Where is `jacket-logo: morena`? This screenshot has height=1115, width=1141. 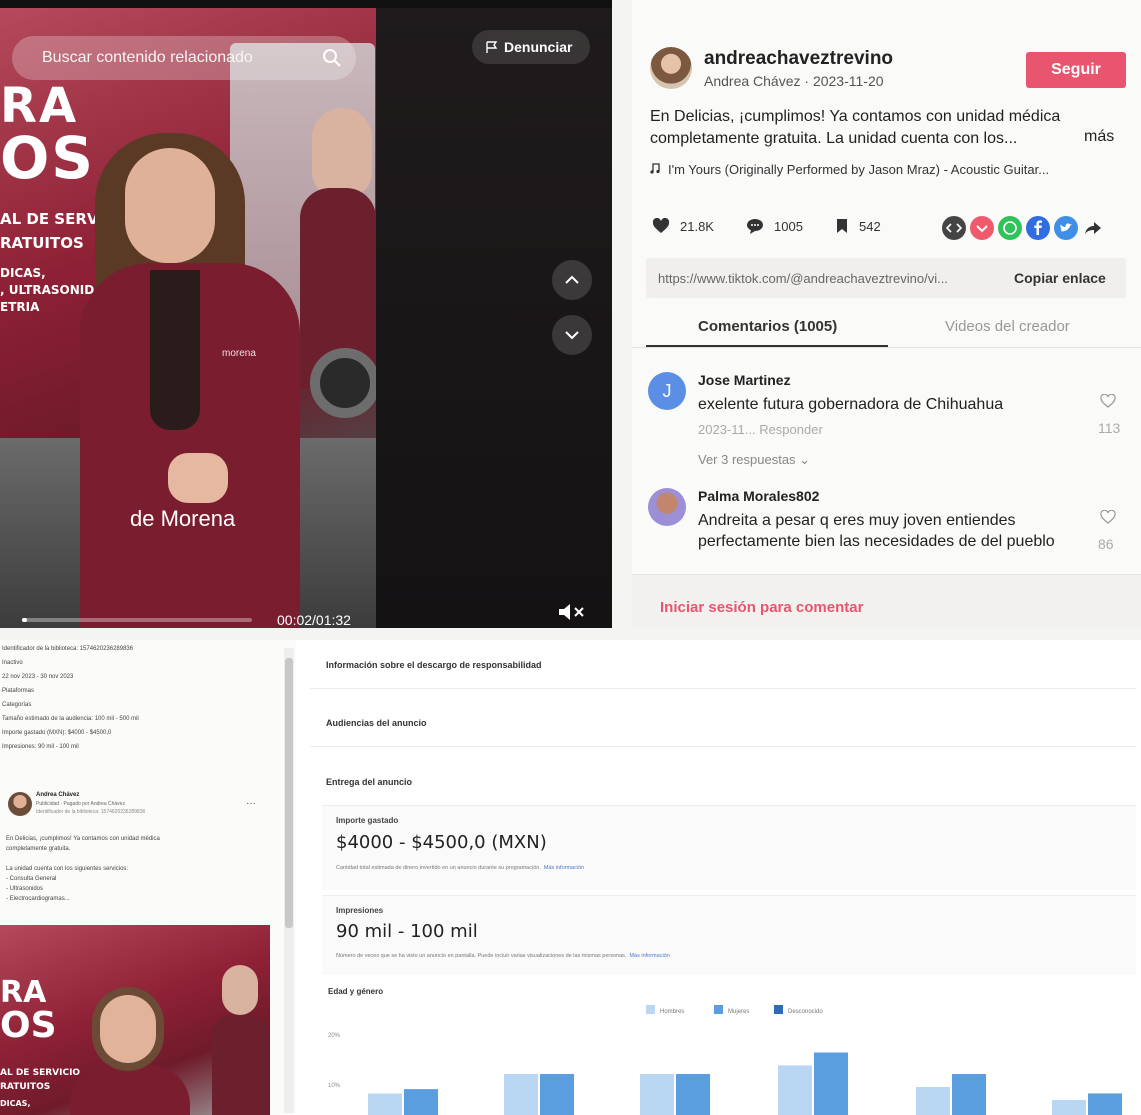
jacket-logo: morena is located at coordinates (239, 353).